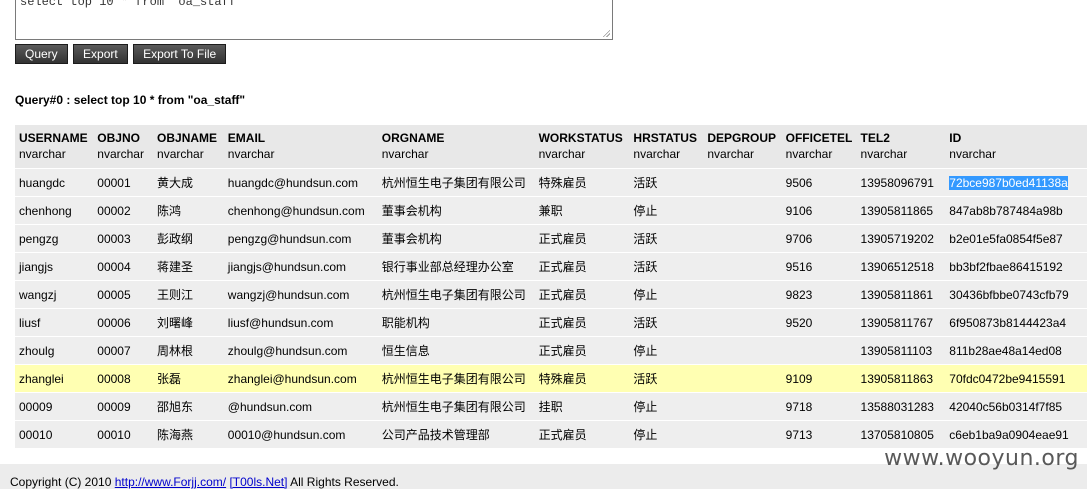 The width and height of the screenshot is (1087, 489). Describe the element at coordinates (180, 54) in the screenshot. I see `export-to-file-button: Export To File` at that location.